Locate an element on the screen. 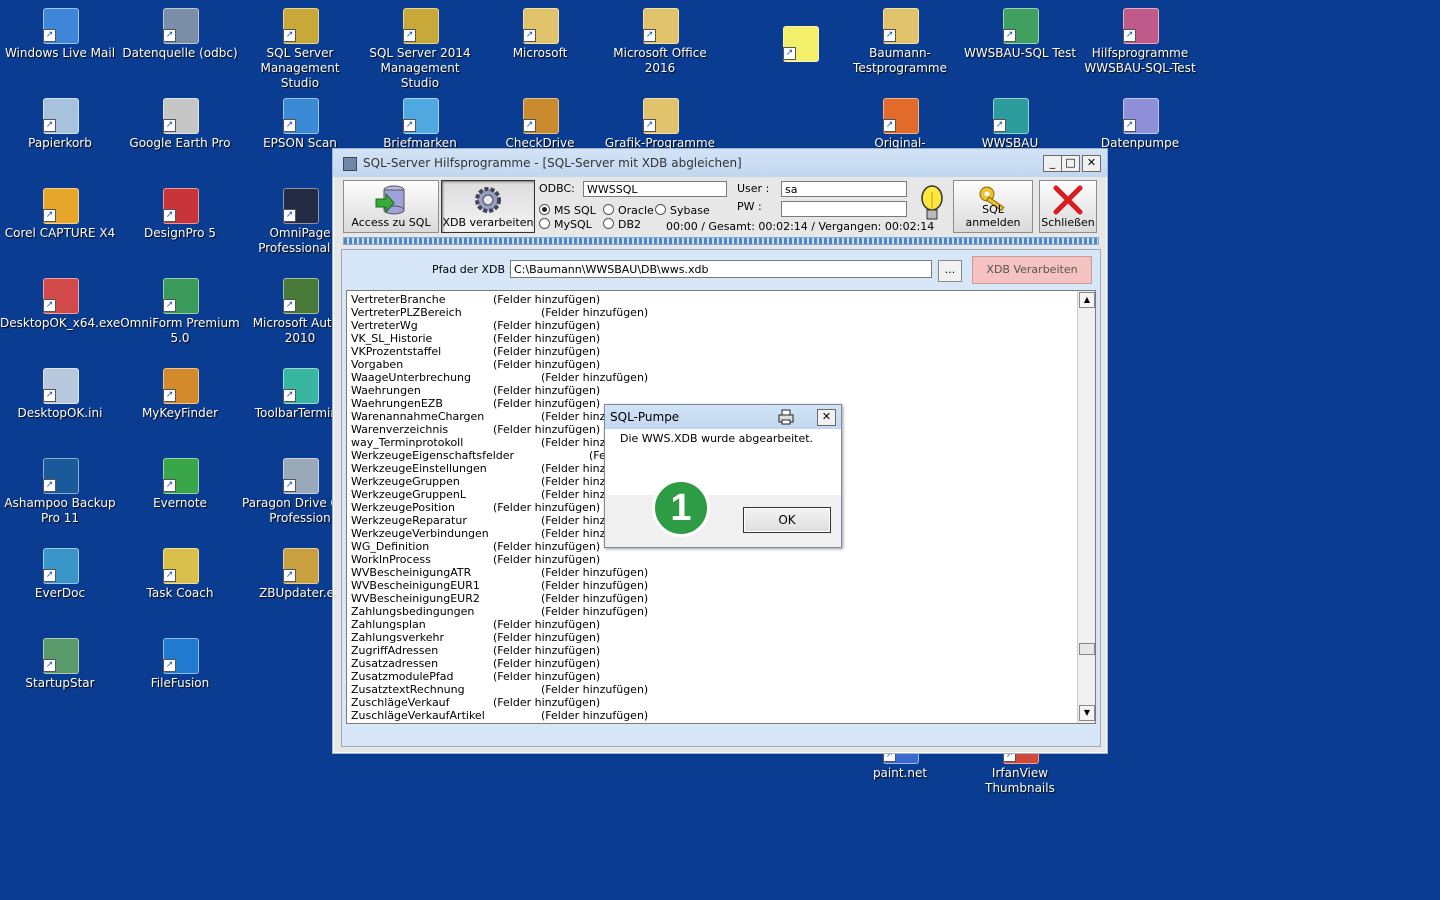  process-xdb-button: XDB verarbeiten is located at coordinates (488, 206).